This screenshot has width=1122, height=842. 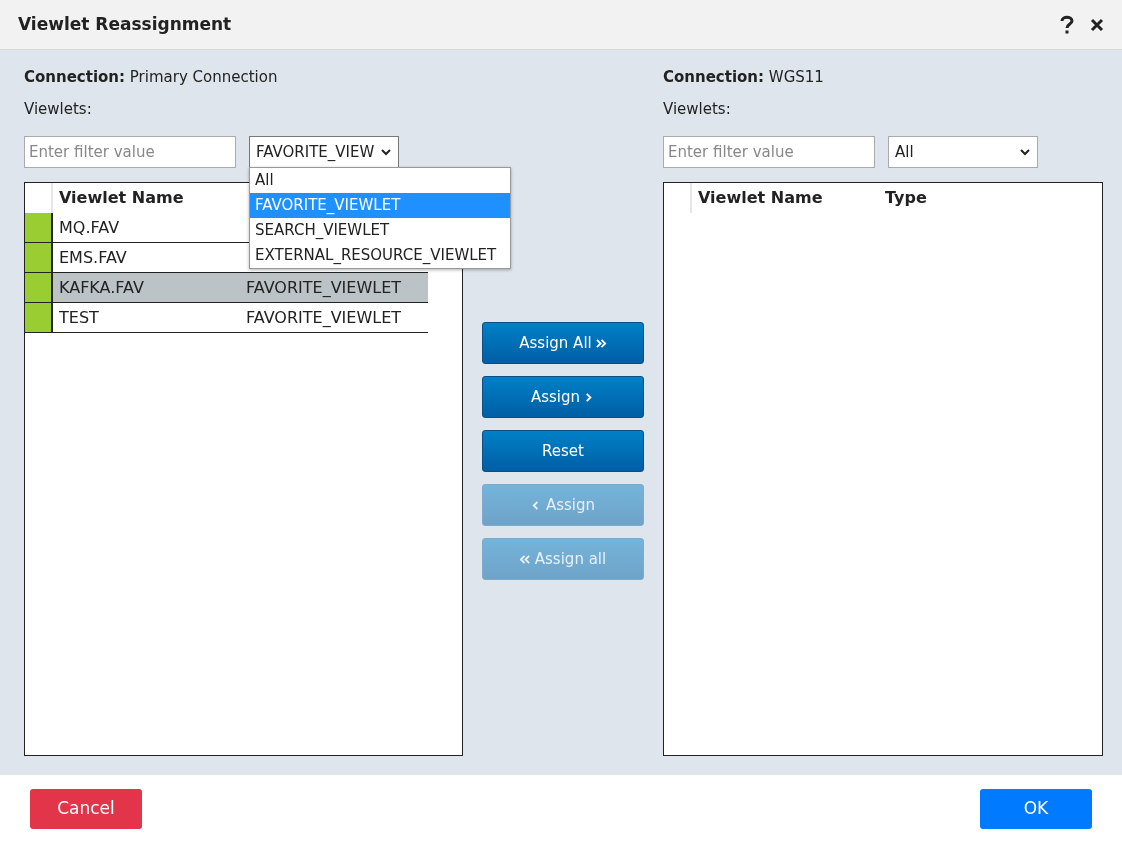 I want to click on table-row: MQ.FAV, so click(x=132, y=227).